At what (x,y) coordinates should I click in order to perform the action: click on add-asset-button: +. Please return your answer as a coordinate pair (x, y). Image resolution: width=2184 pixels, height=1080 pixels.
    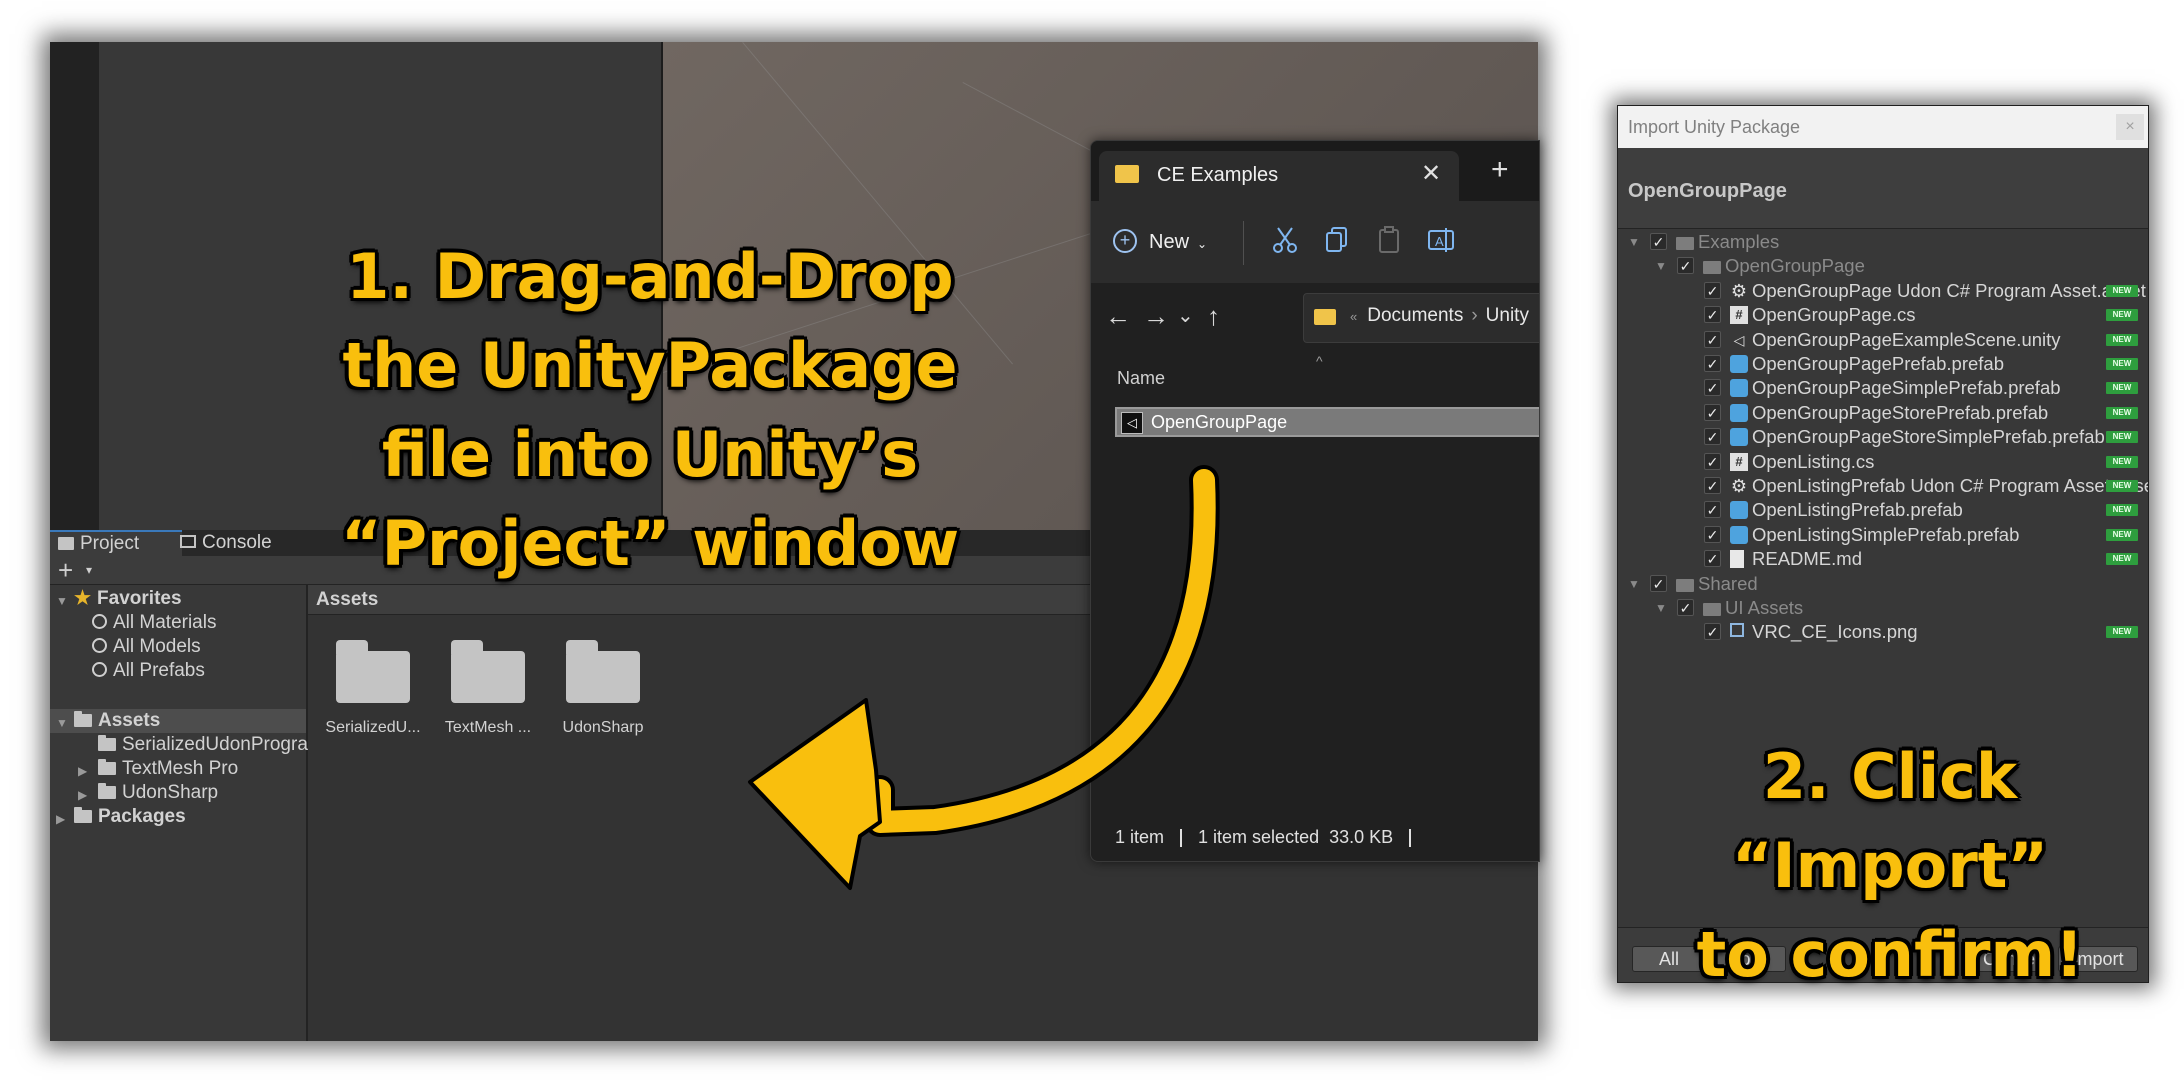
    Looking at the image, I should click on (65, 570).